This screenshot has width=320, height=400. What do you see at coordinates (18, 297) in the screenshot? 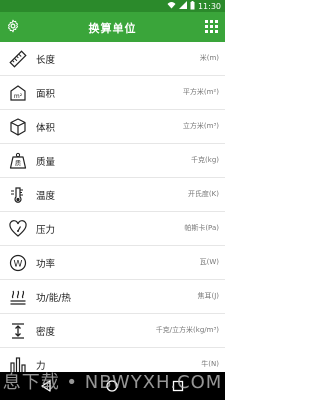
I see `heat-icon` at bounding box center [18, 297].